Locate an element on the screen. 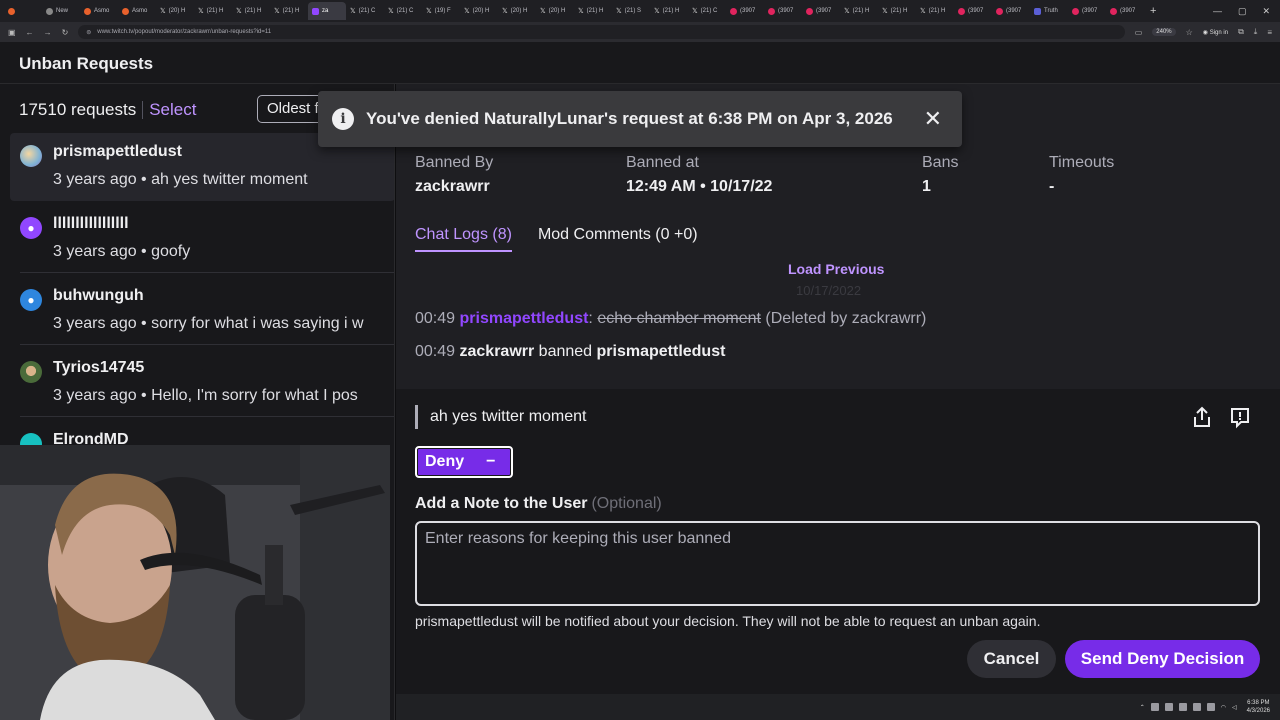 This screenshot has width=1280, height=720. new-tab-icon: + is located at coordinates (1153, 11).